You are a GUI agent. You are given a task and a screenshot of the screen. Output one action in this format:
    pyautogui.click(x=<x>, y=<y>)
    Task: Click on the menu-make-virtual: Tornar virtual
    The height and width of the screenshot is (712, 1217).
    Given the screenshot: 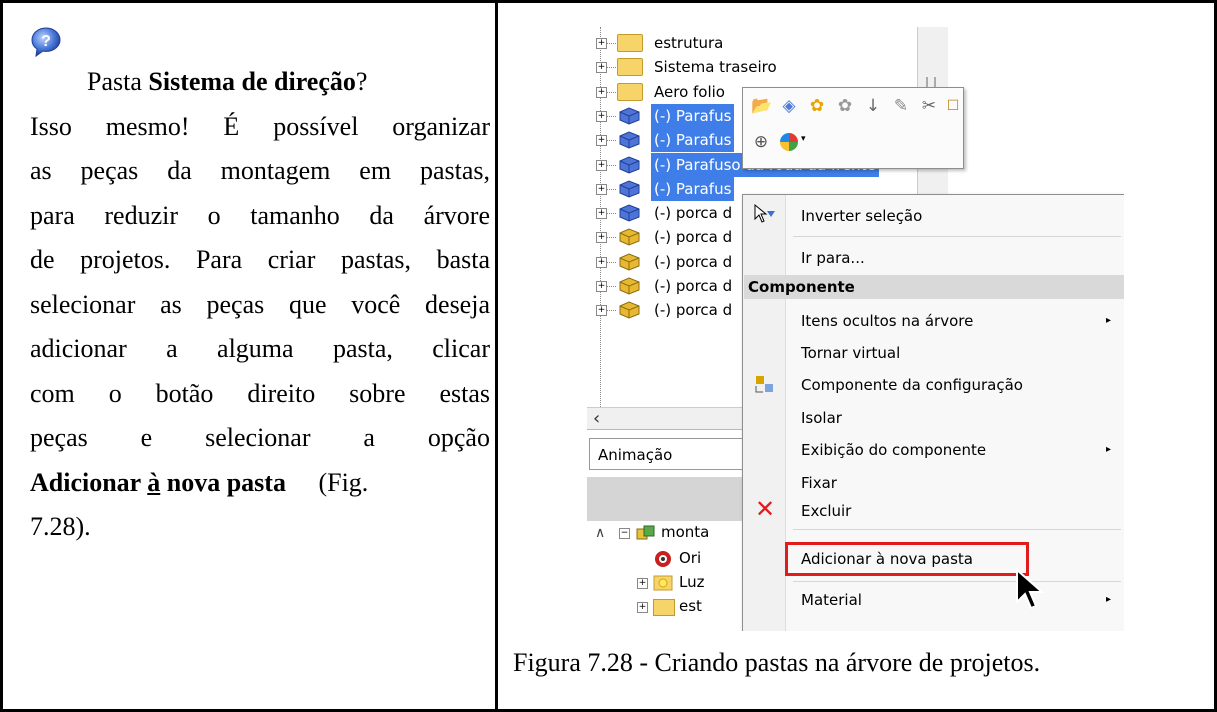 What is the action you would take?
    pyautogui.click(x=850, y=353)
    